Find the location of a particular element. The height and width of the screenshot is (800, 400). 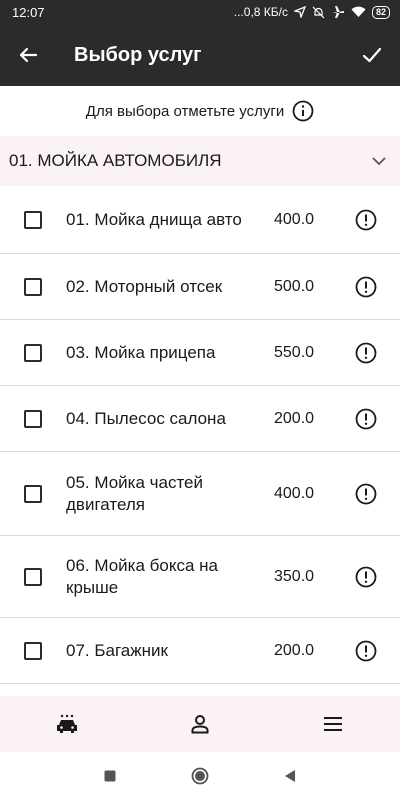

battery-indicator: 82 is located at coordinates (380, 12).